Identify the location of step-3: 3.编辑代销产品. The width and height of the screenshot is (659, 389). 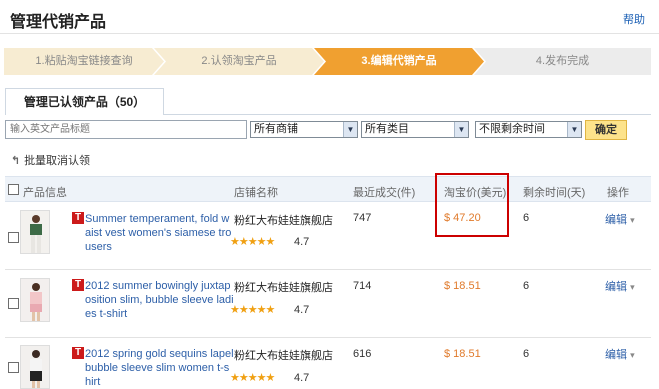
(399, 61).